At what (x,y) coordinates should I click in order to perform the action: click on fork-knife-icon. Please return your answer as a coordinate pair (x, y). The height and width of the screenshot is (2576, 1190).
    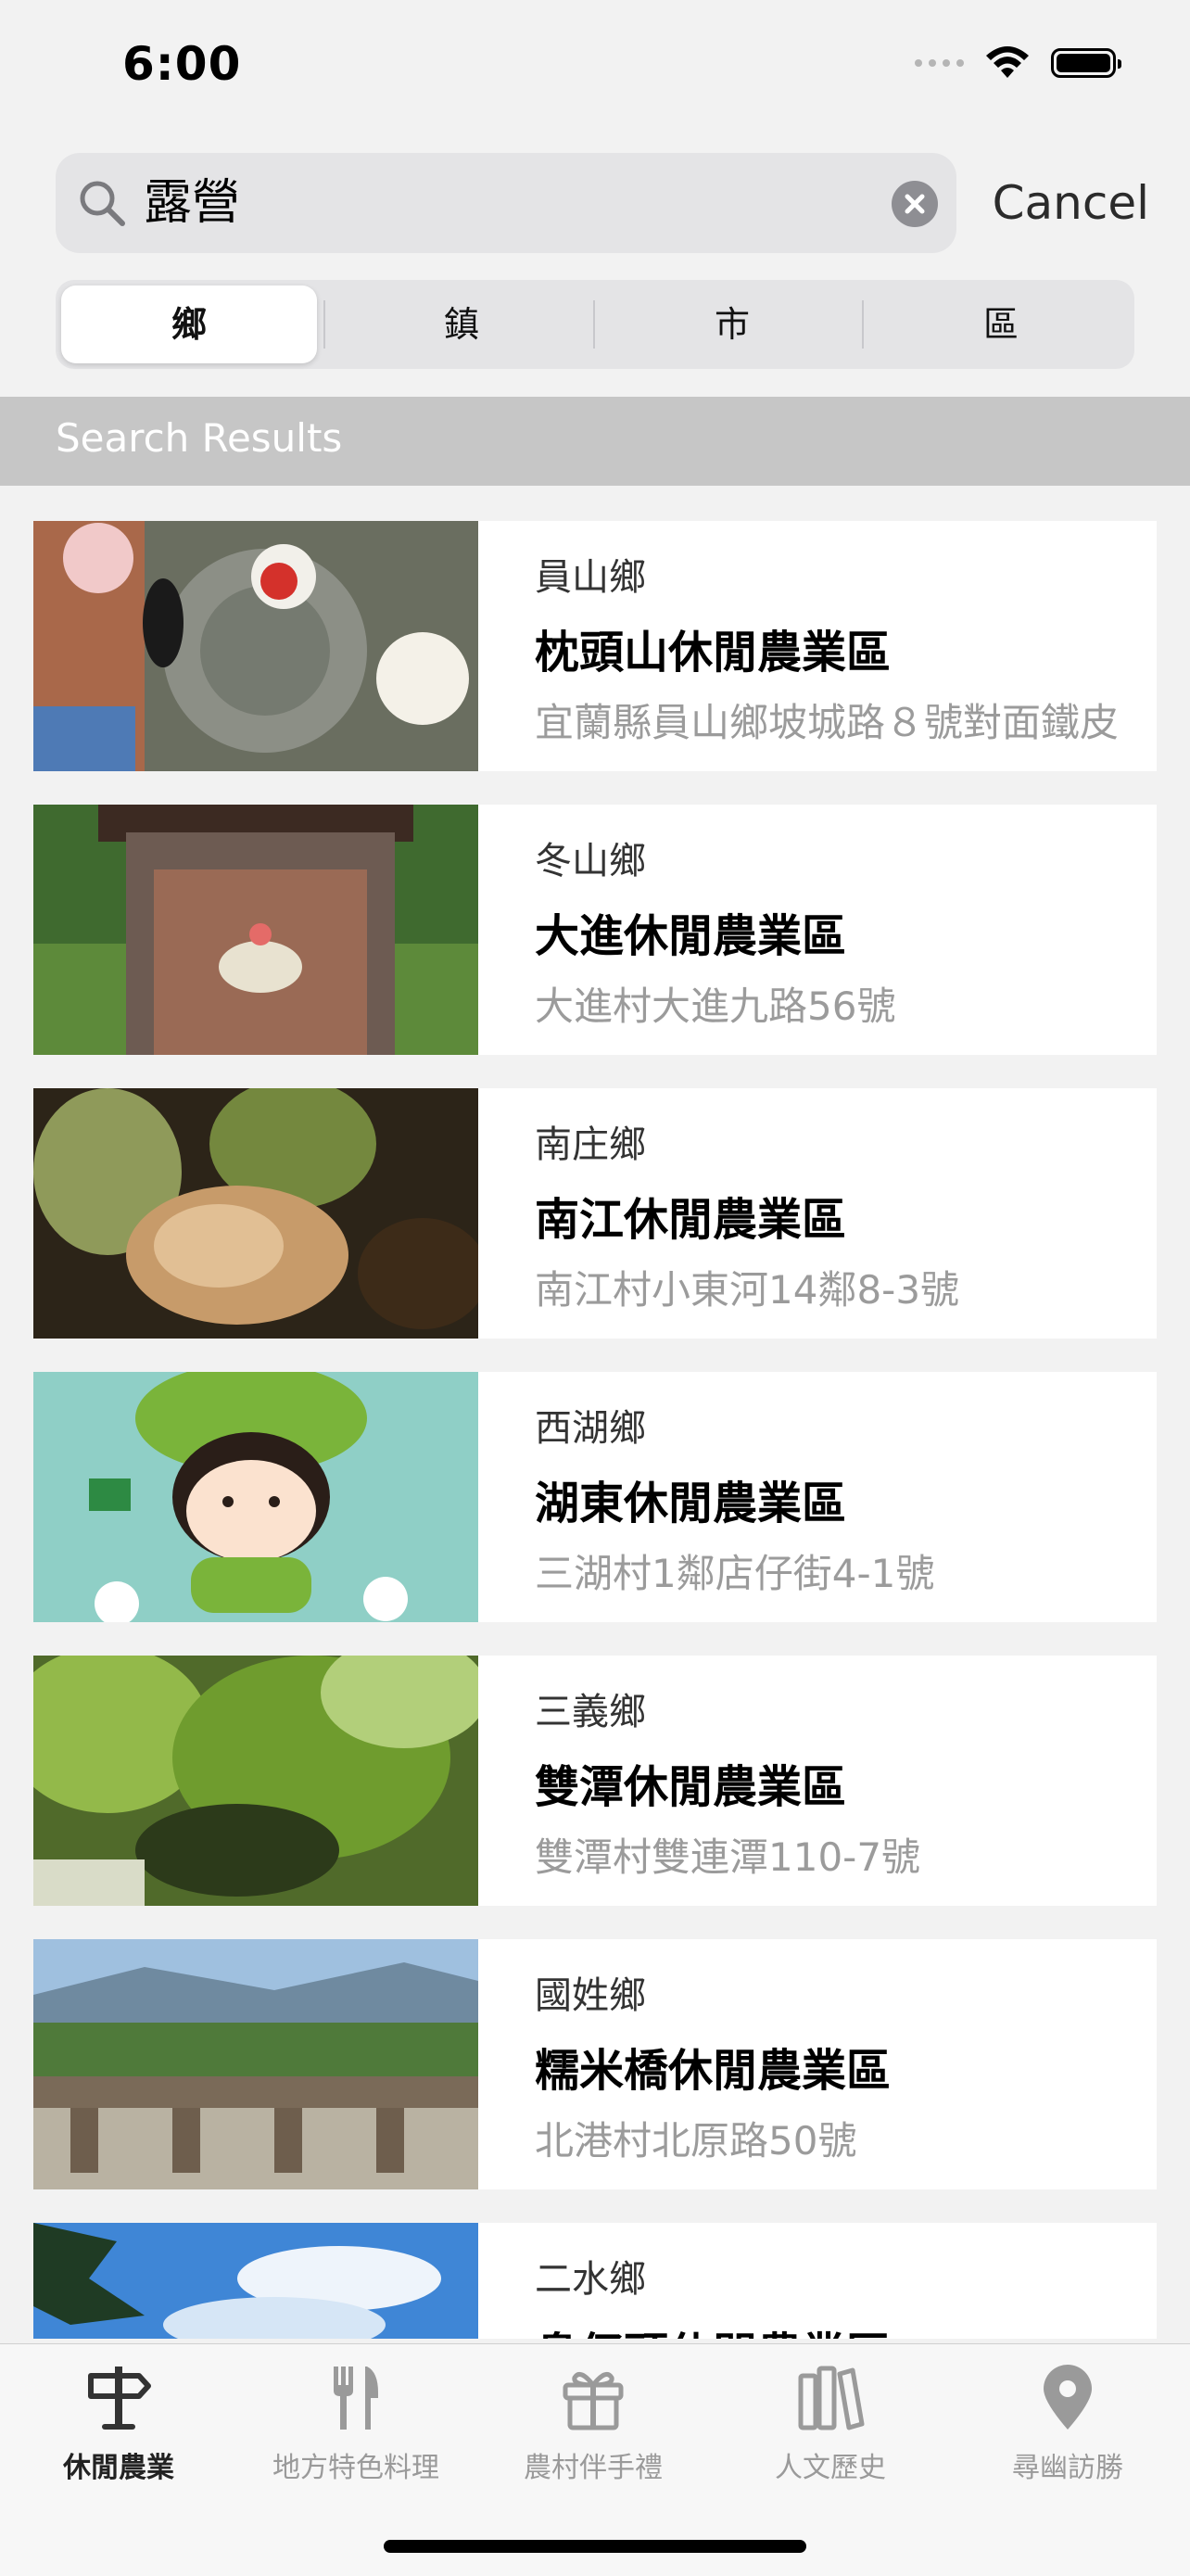
    Looking at the image, I should click on (356, 2398).